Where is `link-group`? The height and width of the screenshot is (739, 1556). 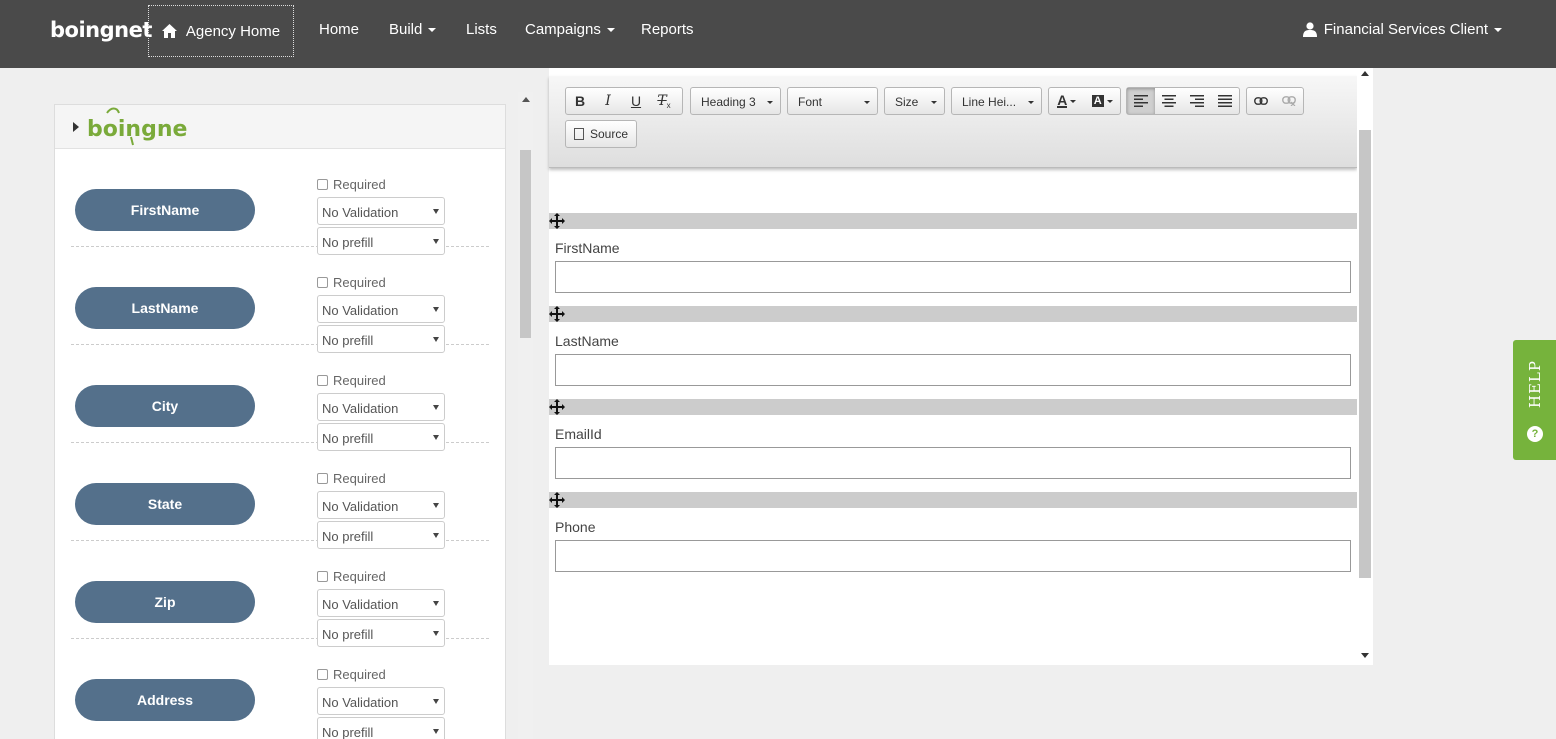 link-group is located at coordinates (1275, 101).